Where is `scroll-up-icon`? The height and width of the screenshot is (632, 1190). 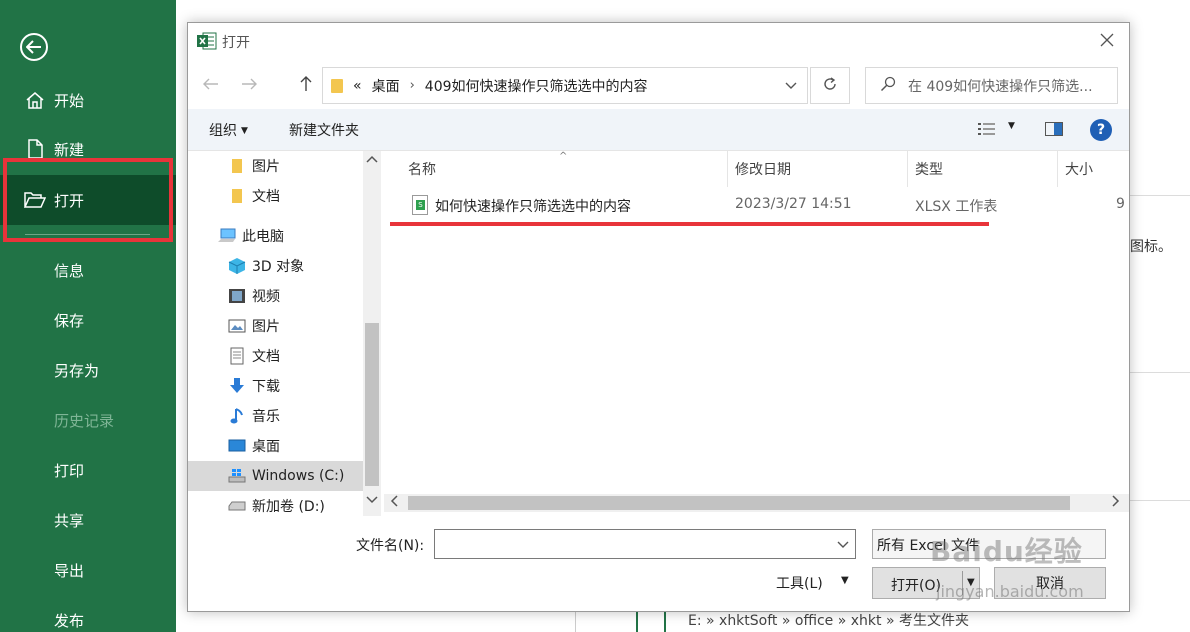
scroll-up-icon is located at coordinates (372, 160).